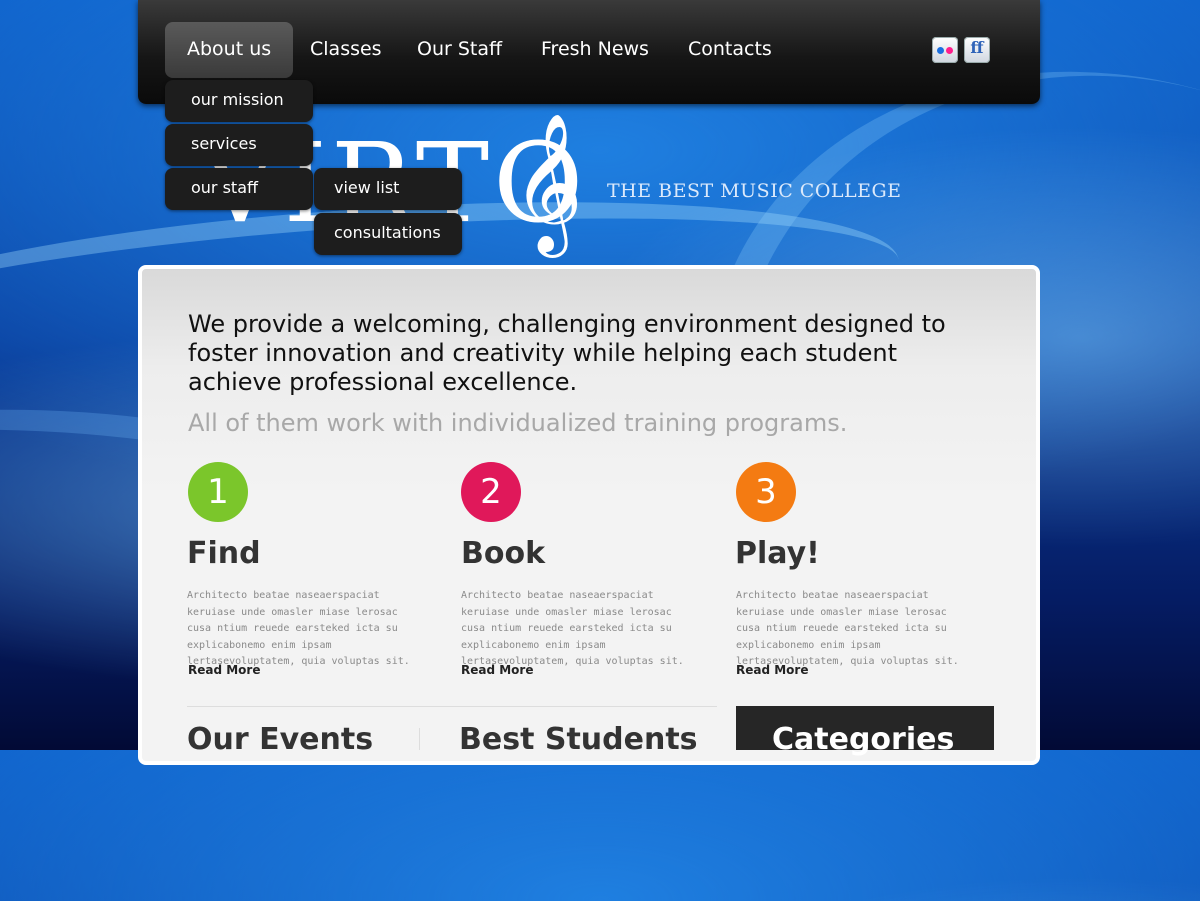 Image resolution: width=1200 pixels, height=901 pixels. Describe the element at coordinates (280, 739) in the screenshot. I see `our-events-heading: Our Events` at that location.